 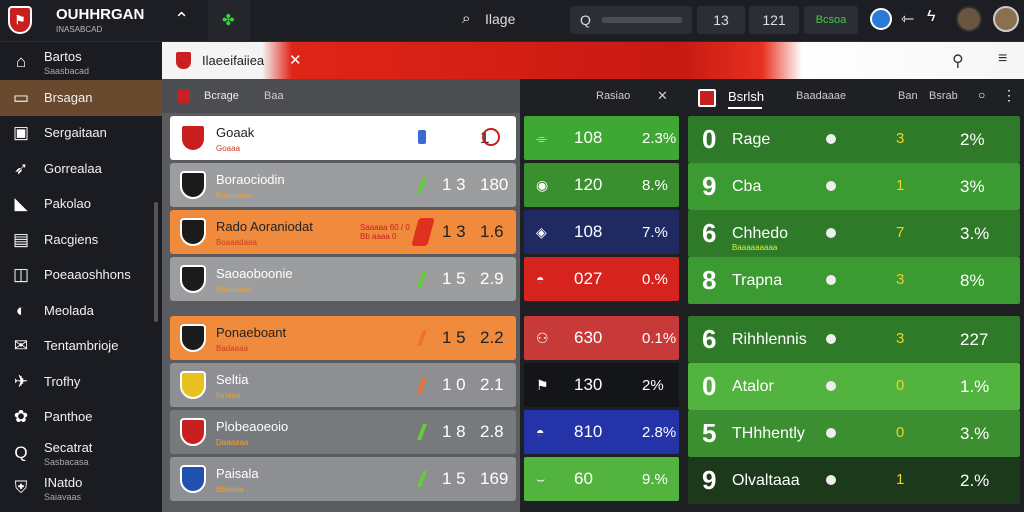 What do you see at coordinates (385, 232) in the screenshot?
I see `team-note: Saaaaa 60 / 0 Bb aaaa 0` at bounding box center [385, 232].